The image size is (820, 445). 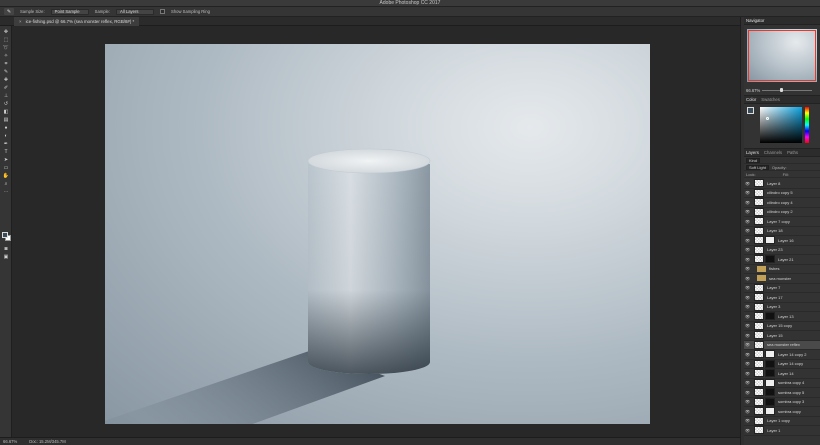 What do you see at coordinates (751, 99) in the screenshot?
I see `tab-color: Color` at bounding box center [751, 99].